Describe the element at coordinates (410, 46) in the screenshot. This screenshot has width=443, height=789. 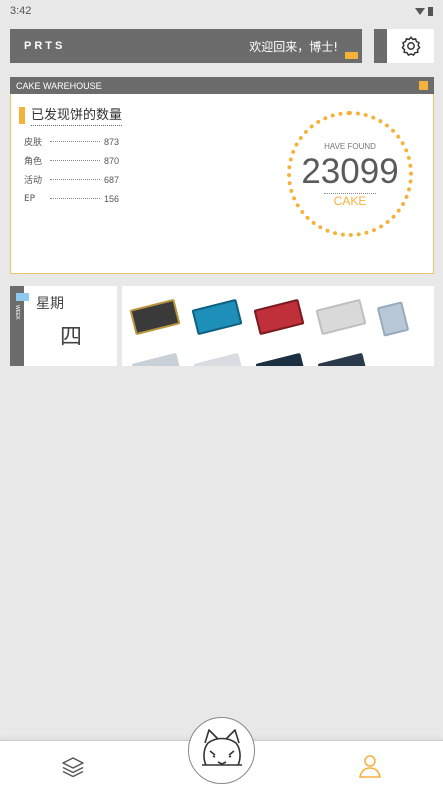
I see `settings-gear-icon` at that location.